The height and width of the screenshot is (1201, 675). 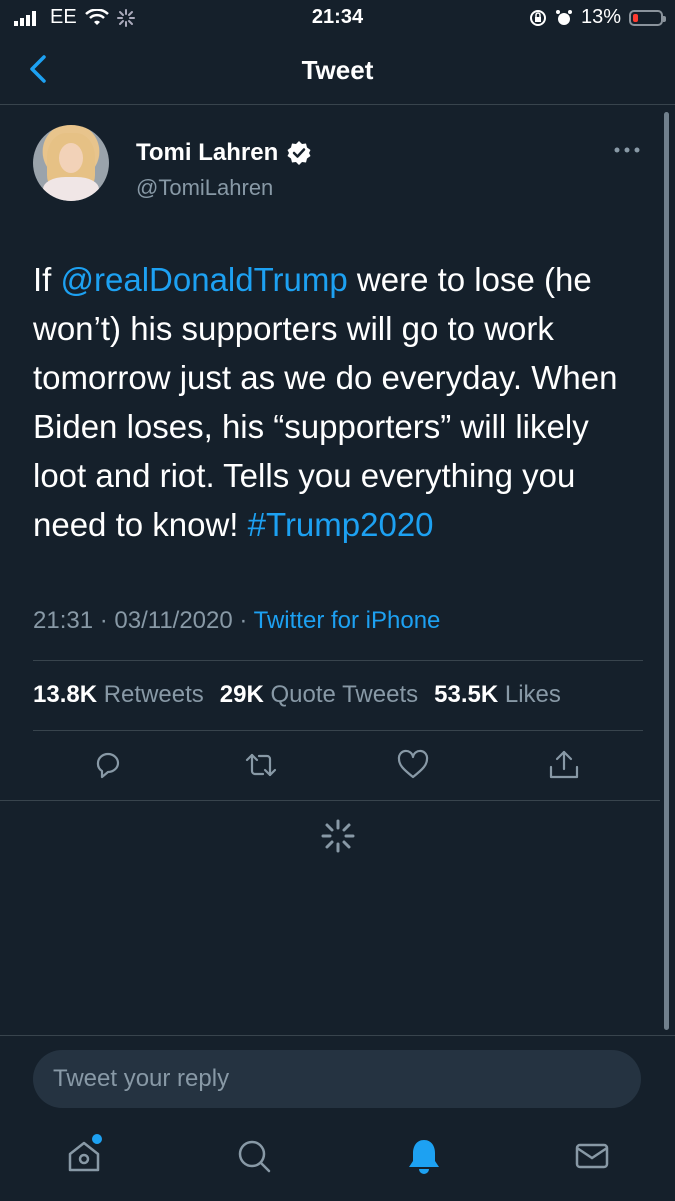 I want to click on search-icon, so click(x=254, y=1156).